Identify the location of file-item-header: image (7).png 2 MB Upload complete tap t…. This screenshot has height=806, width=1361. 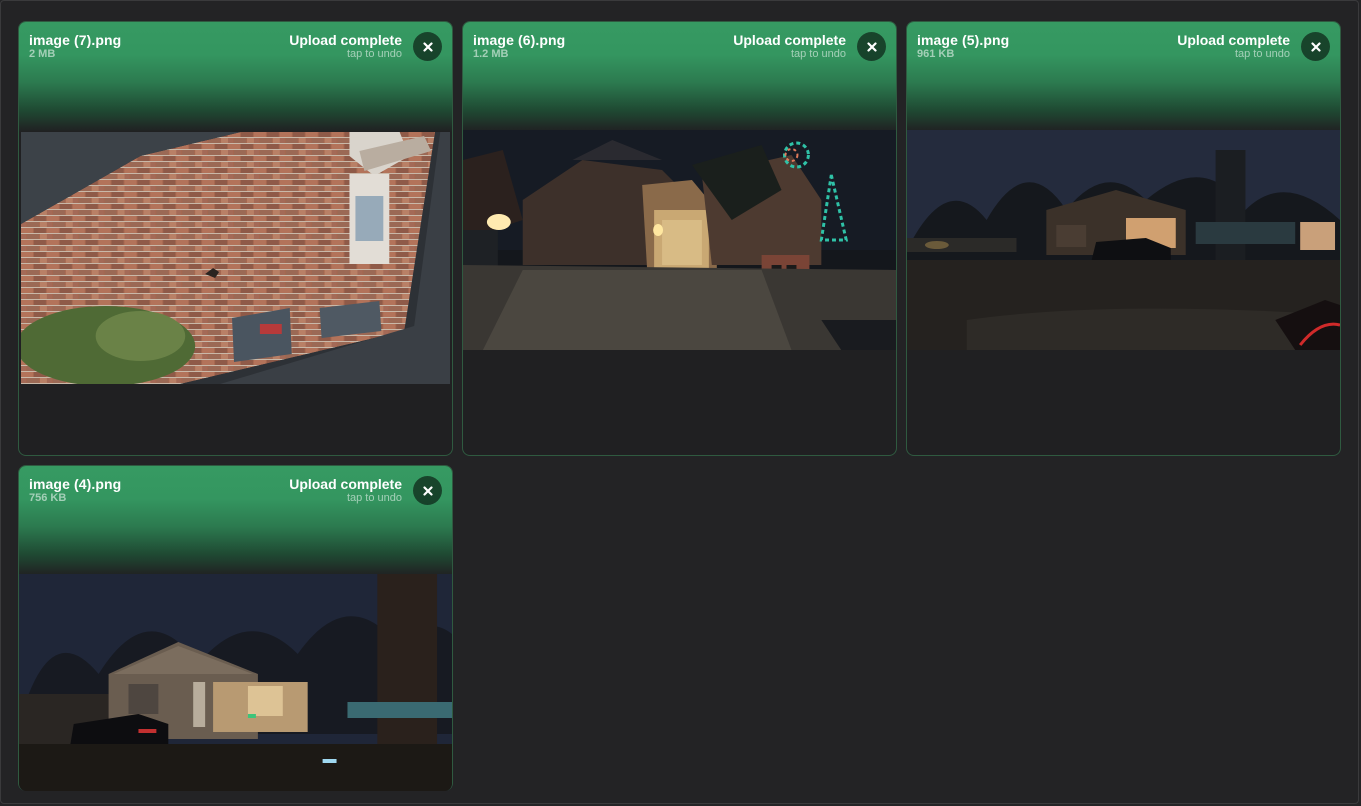
(235, 77).